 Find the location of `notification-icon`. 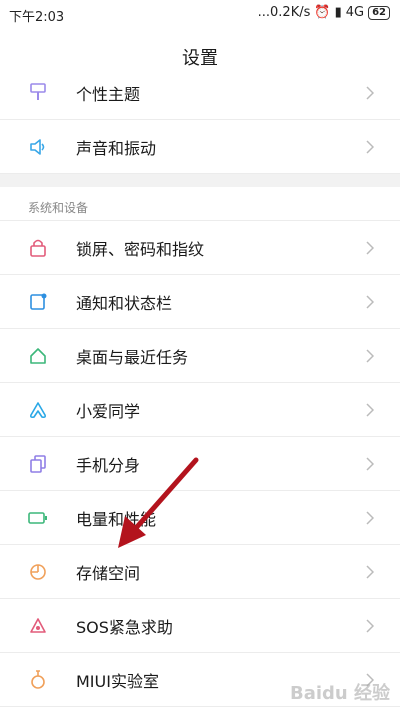

notification-icon is located at coordinates (38, 302).